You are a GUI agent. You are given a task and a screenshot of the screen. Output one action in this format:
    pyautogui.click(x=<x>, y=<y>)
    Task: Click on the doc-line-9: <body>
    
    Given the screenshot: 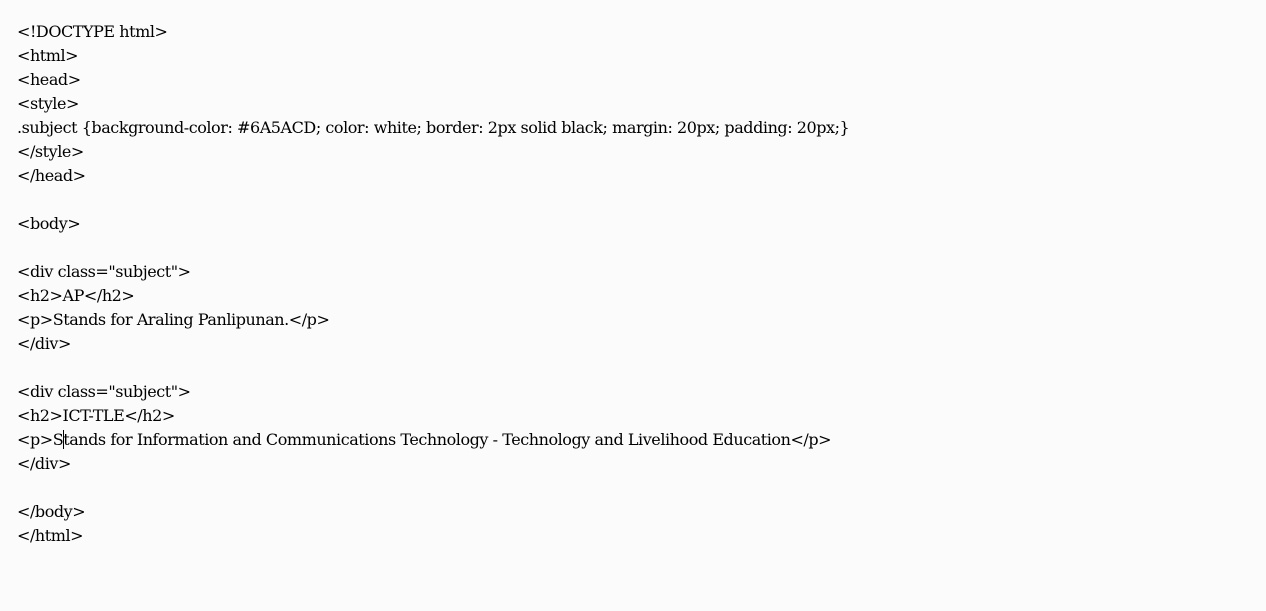 What is the action you would take?
    pyautogui.click(x=49, y=223)
    